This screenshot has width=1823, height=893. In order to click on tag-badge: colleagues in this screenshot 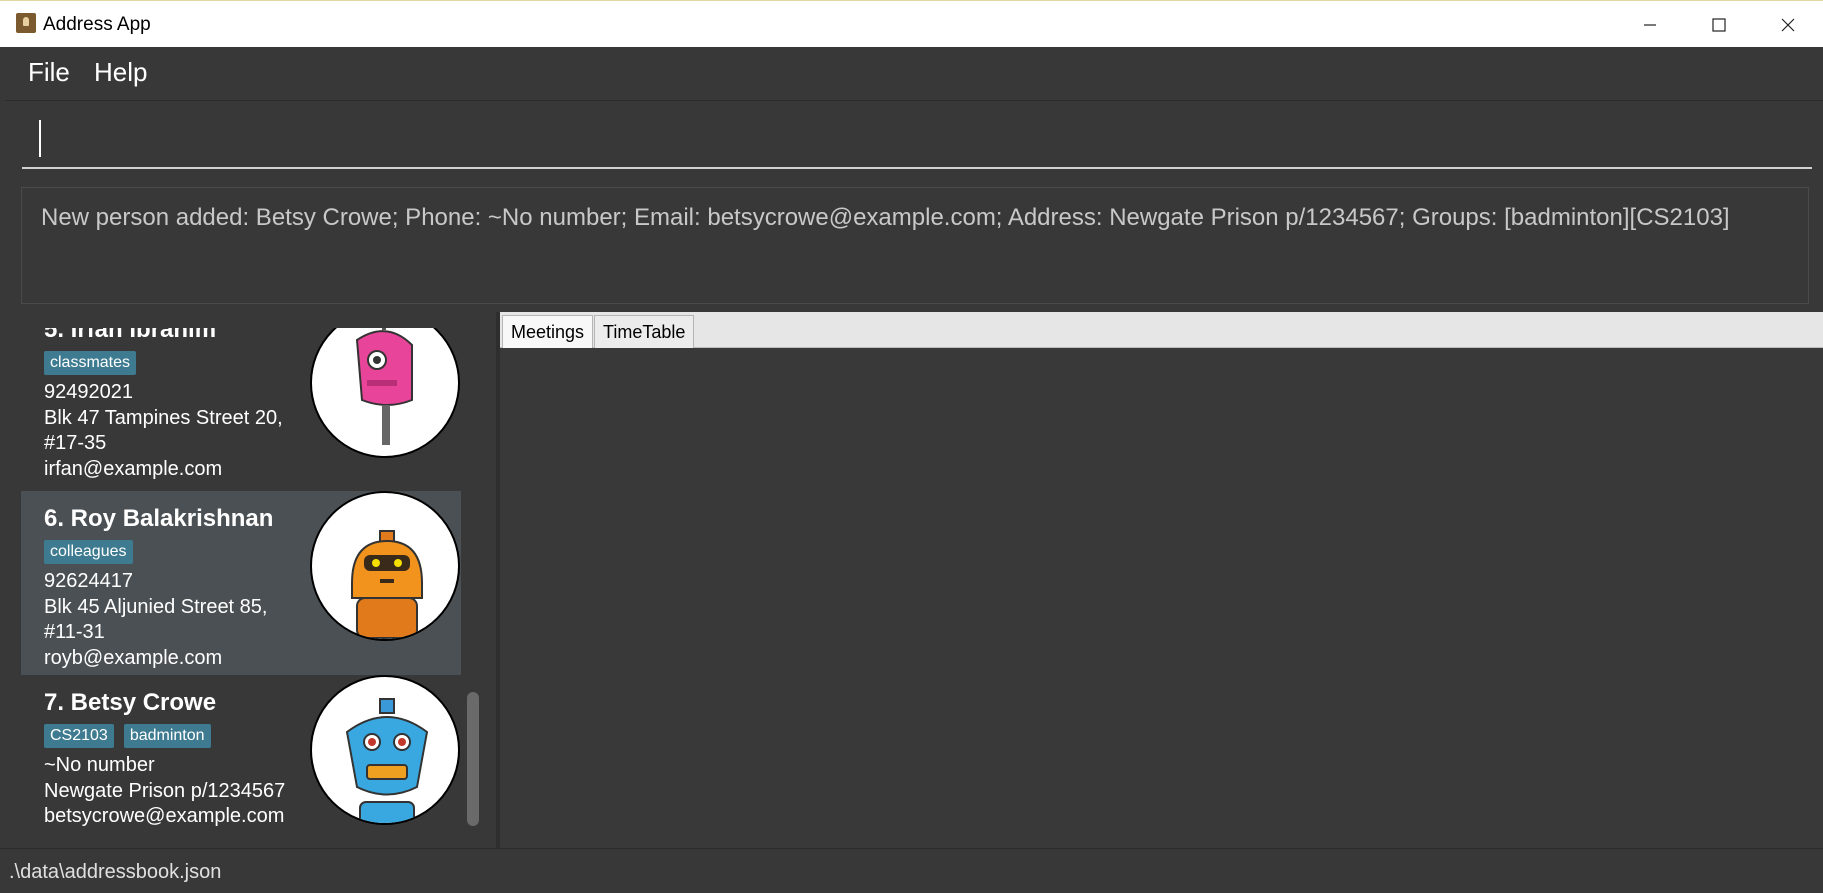, I will do `click(88, 552)`.